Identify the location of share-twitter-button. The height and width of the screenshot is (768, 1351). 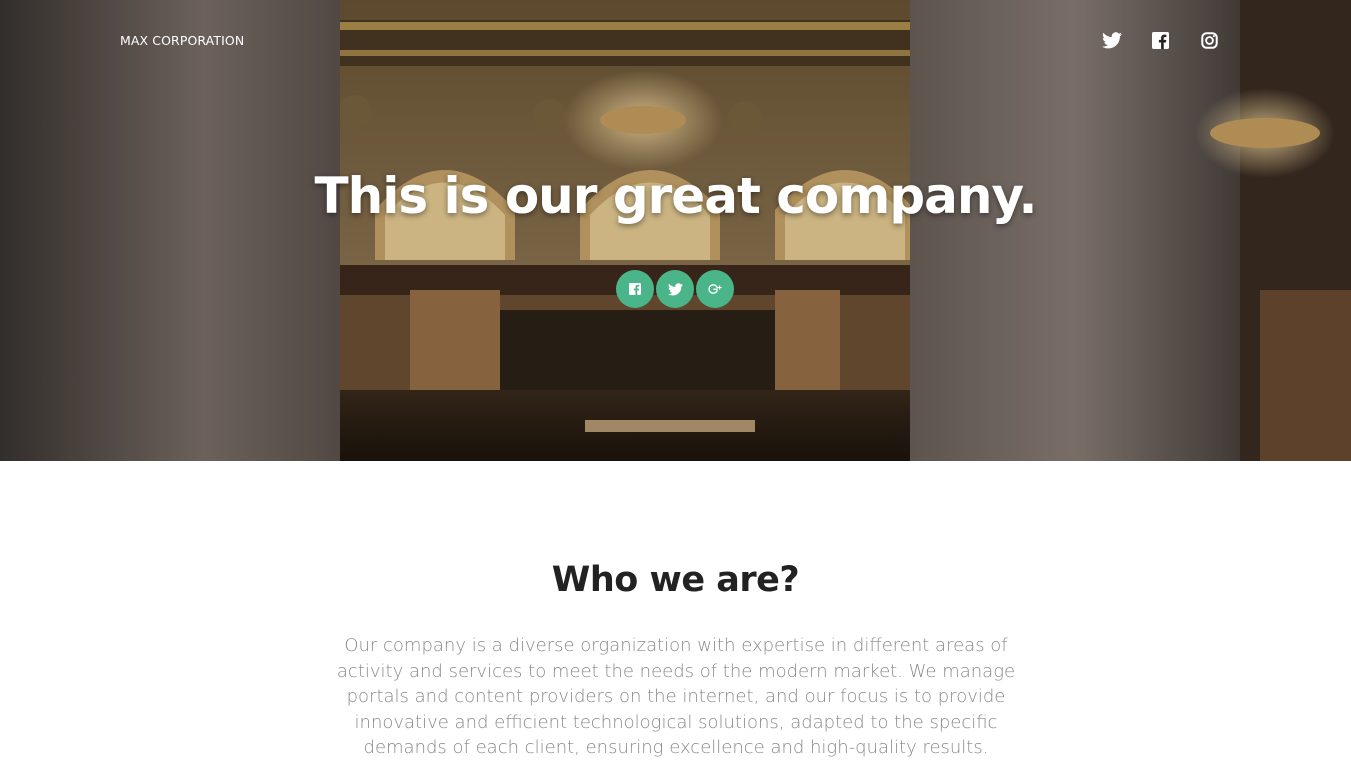
(675, 289).